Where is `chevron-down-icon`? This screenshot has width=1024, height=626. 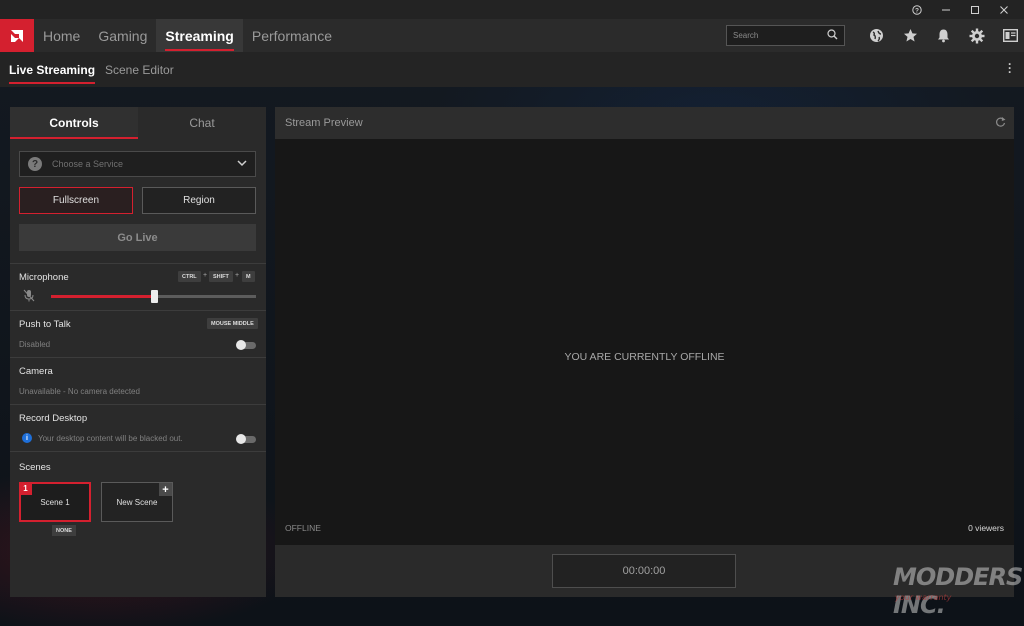
chevron-down-icon is located at coordinates (242, 164).